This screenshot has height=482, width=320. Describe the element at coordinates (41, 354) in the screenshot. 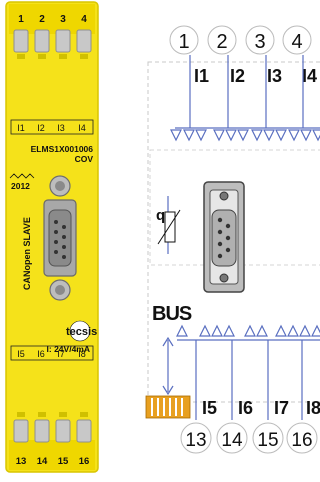

I see `device-bottom-input-I6: I6` at that location.